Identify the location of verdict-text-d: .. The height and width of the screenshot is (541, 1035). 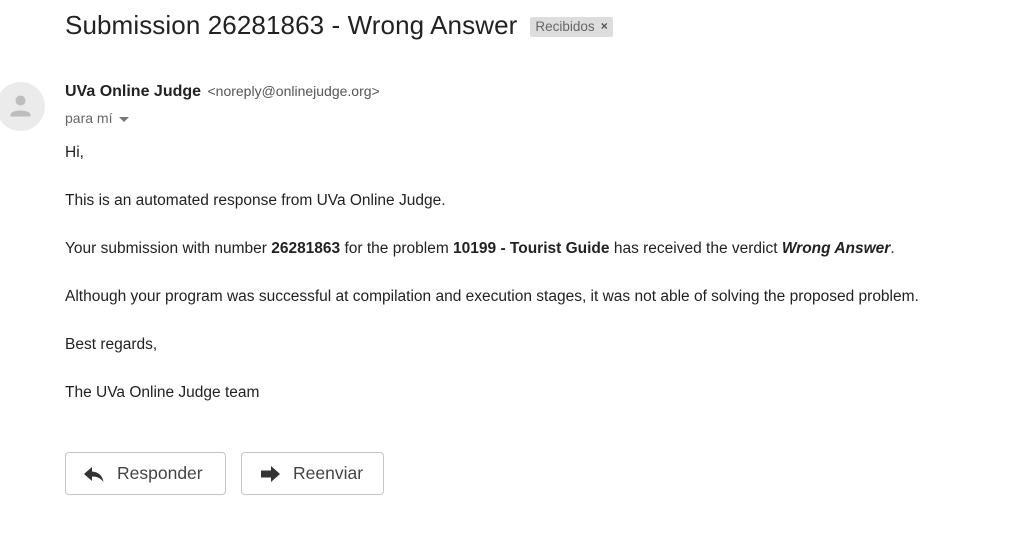
(892, 248).